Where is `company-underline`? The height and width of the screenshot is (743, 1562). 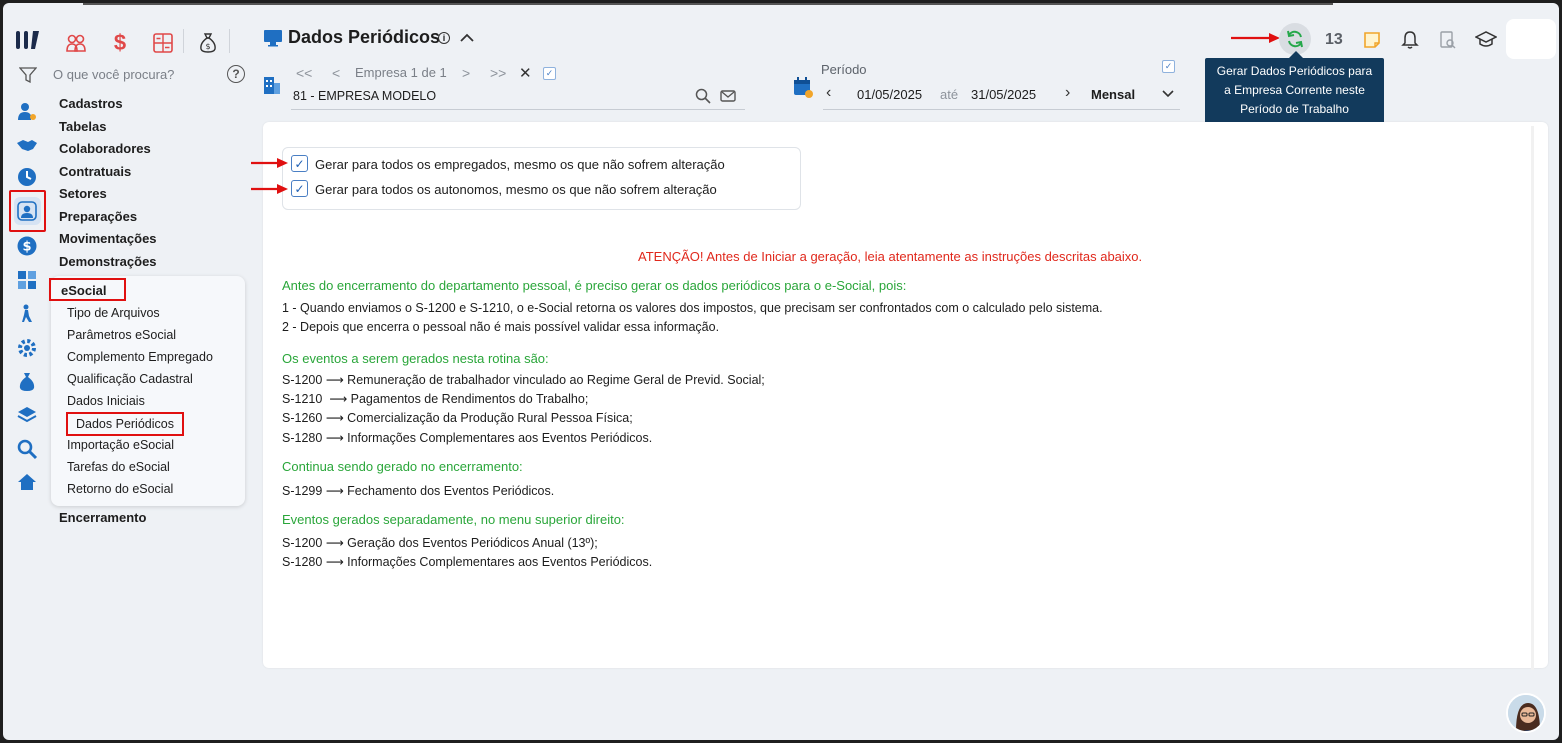
company-underline is located at coordinates (518, 109).